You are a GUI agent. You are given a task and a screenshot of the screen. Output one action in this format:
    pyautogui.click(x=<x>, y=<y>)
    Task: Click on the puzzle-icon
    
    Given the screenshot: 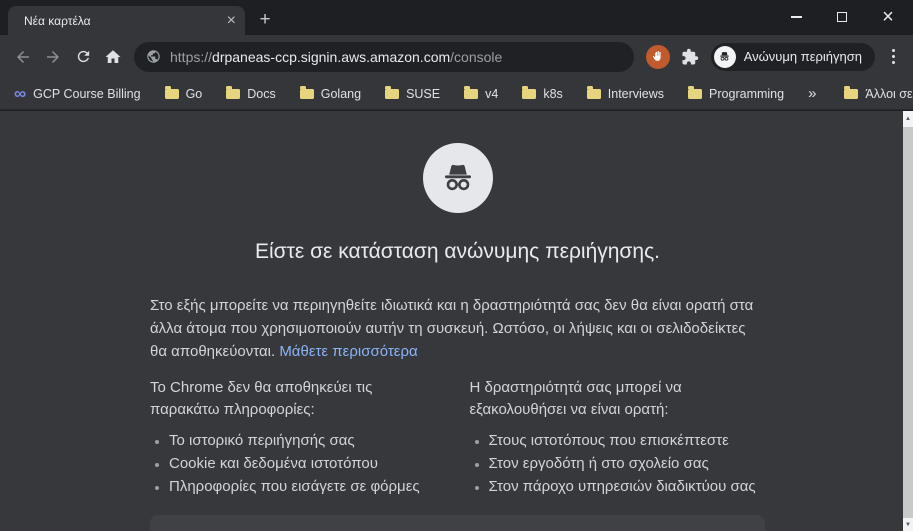 What is the action you would take?
    pyautogui.click(x=690, y=56)
    